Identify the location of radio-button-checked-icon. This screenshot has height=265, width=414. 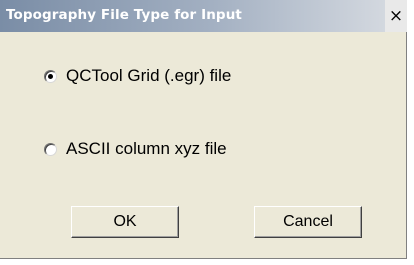
(50, 76).